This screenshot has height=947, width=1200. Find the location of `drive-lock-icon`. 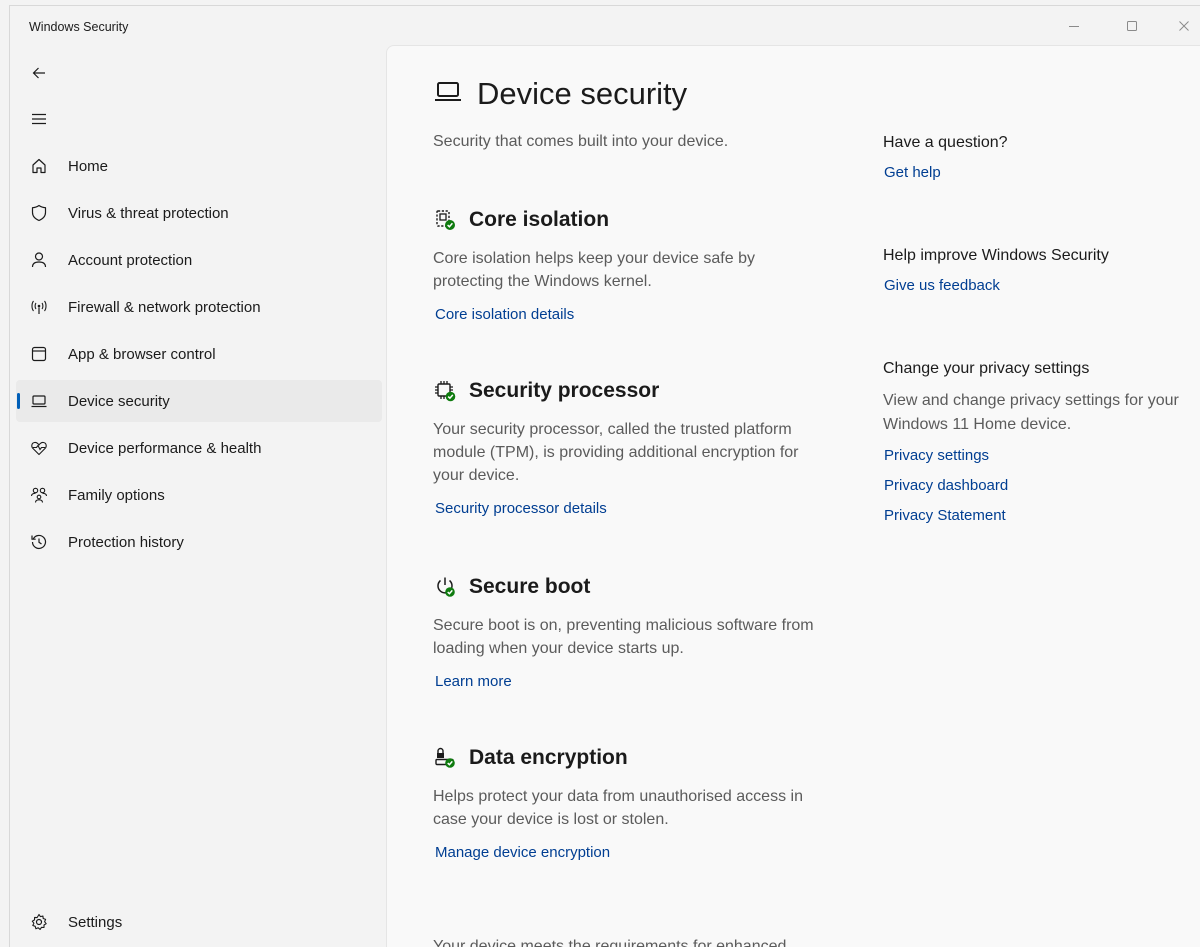

drive-lock-icon is located at coordinates (445, 758).